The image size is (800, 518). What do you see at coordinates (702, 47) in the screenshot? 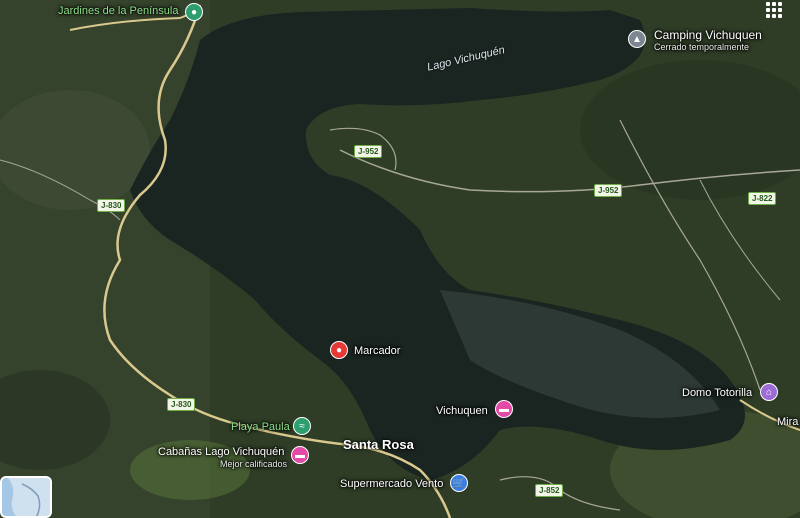
I see `place-status-camping: Cerrado temporalmente` at bounding box center [702, 47].